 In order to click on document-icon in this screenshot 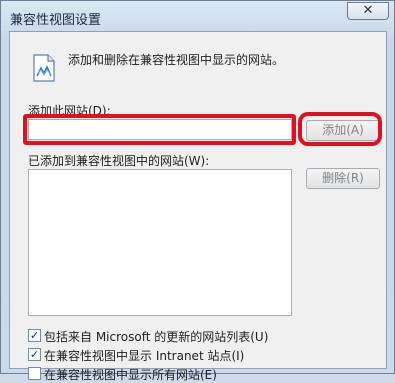, I will do `click(44, 68)`.